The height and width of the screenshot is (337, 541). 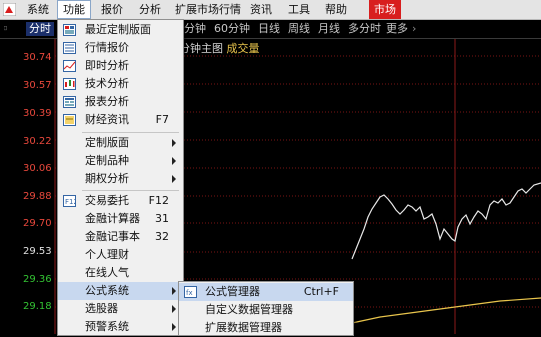 I want to click on price-line, so click(x=446, y=221).